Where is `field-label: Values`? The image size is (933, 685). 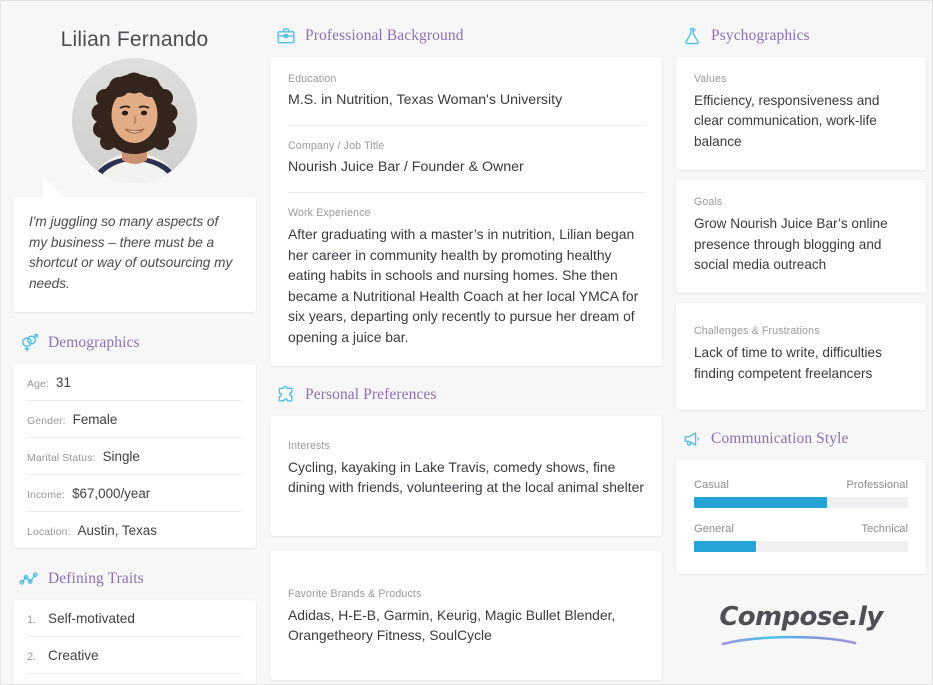 field-label: Values is located at coordinates (710, 79).